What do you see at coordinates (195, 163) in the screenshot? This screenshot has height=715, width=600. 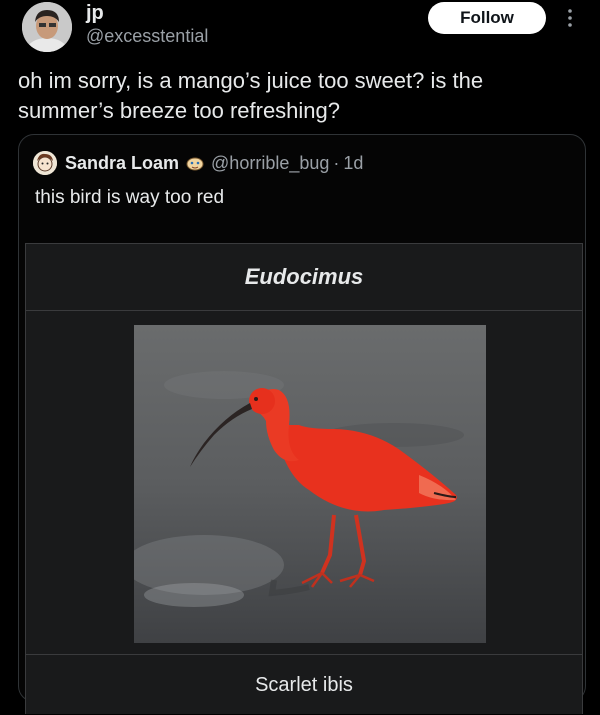 I see `emoji-badge-icon` at bounding box center [195, 163].